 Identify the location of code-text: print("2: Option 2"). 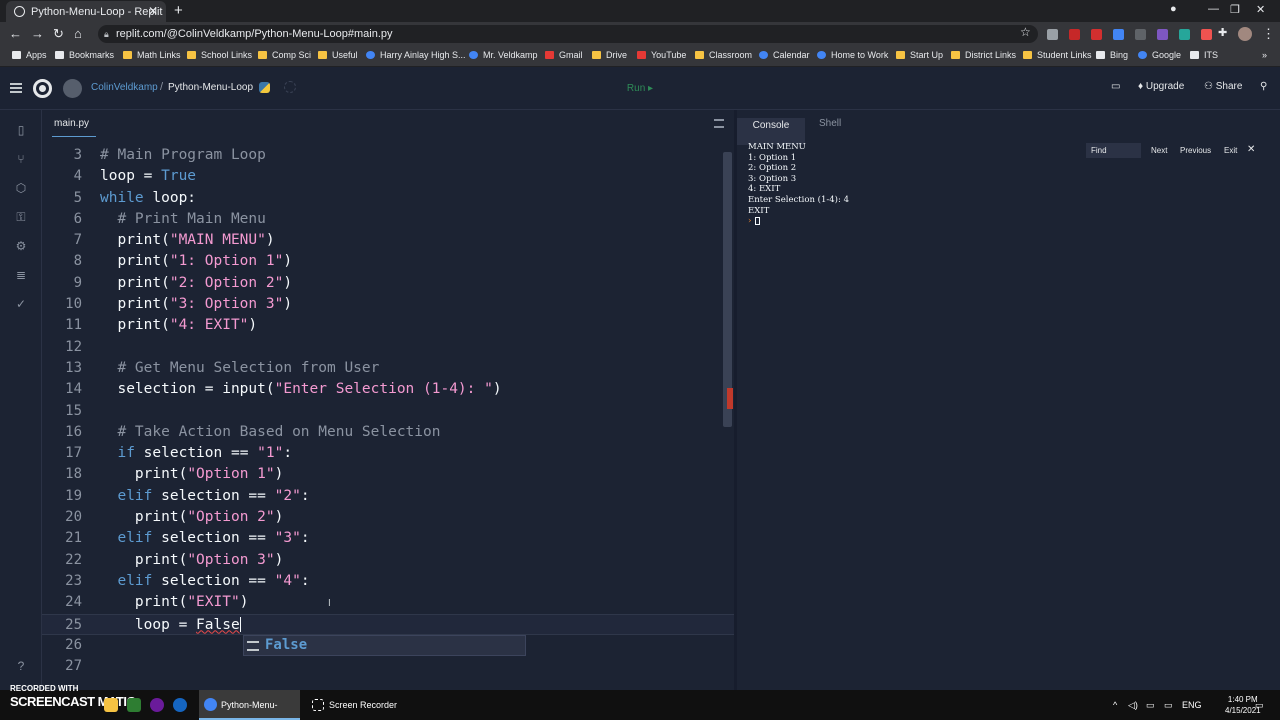
(196, 283).